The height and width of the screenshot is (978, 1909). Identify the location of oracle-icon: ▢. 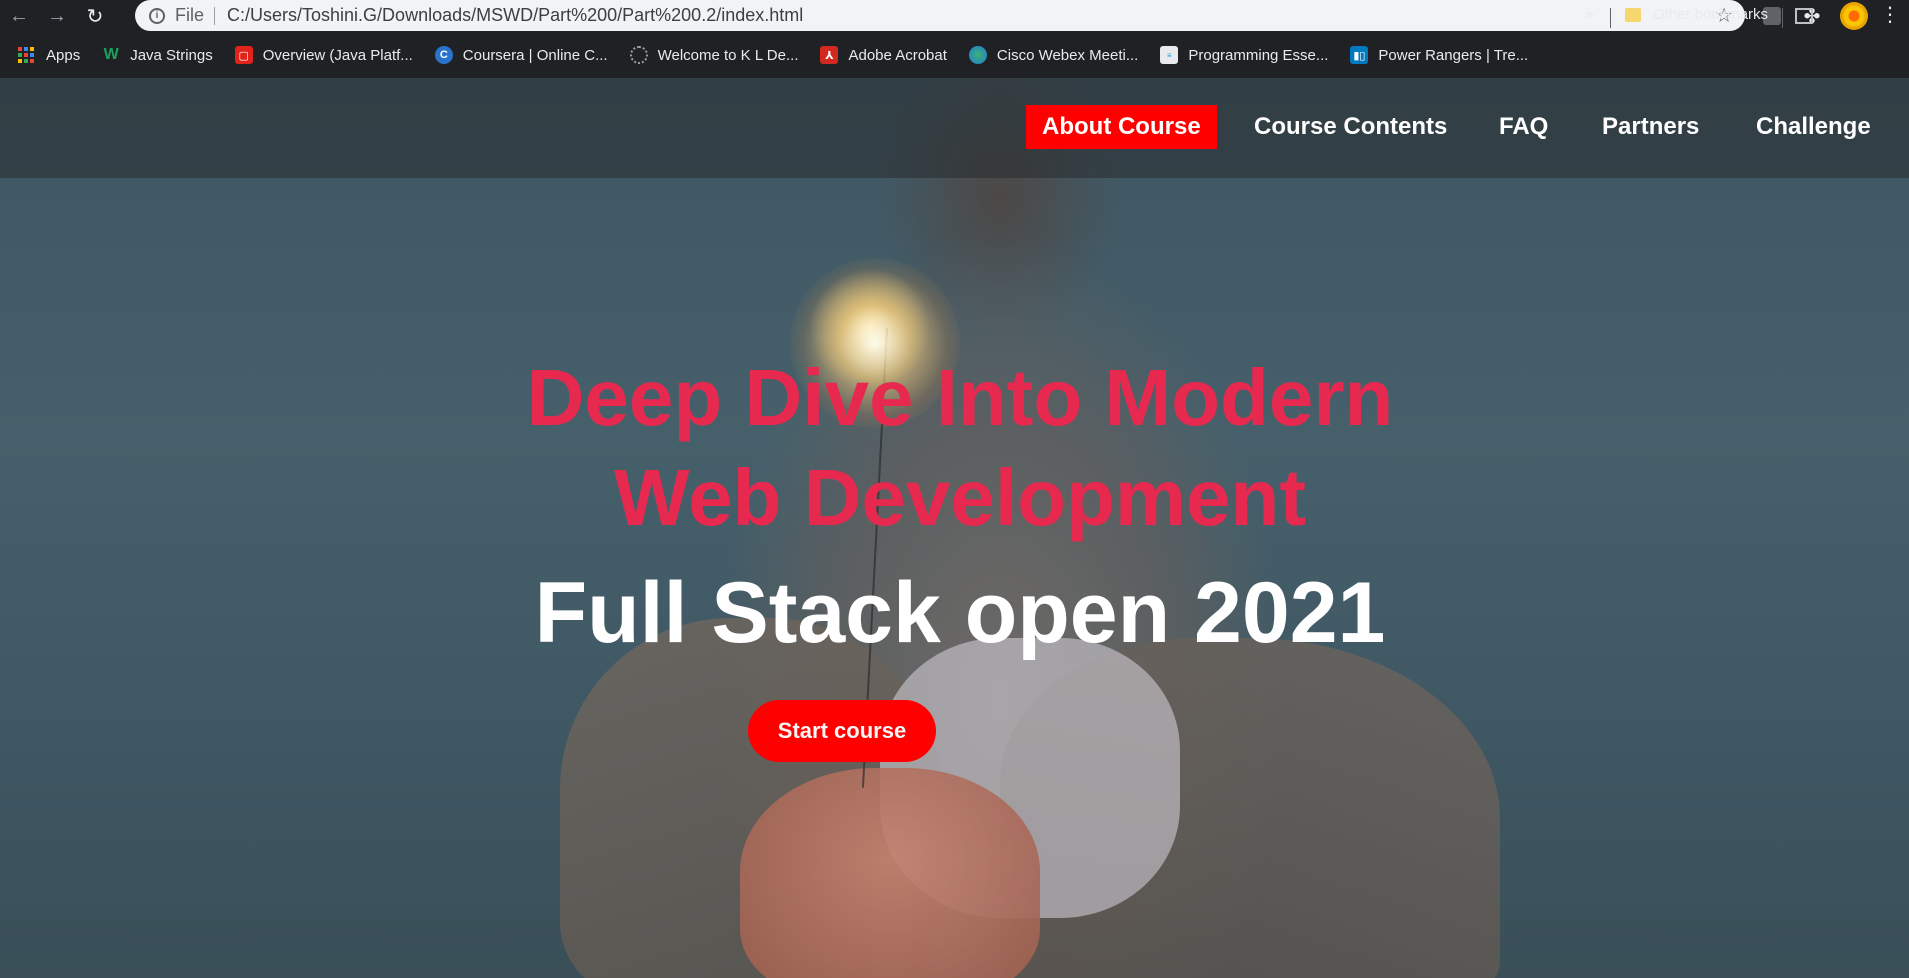
(243, 55).